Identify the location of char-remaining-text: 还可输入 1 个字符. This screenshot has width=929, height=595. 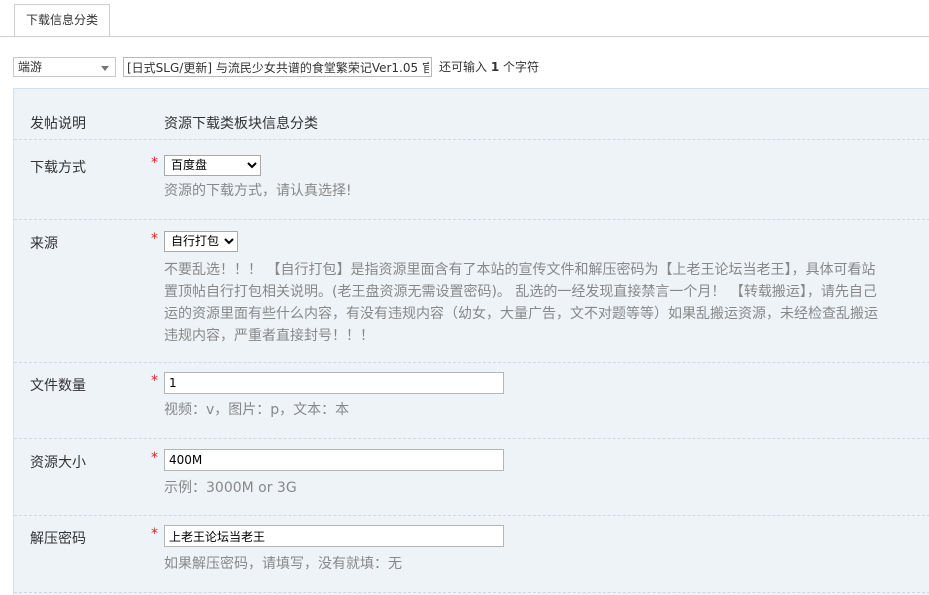
(489, 67).